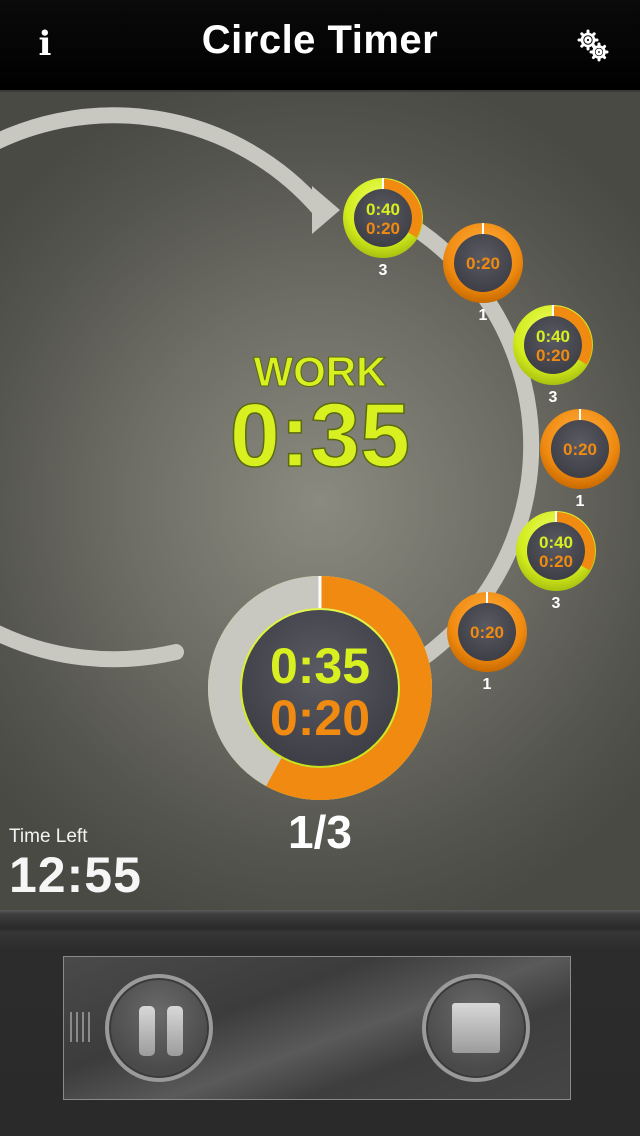  I want to click on station-5: 0:400:20 3, so click(556, 561).